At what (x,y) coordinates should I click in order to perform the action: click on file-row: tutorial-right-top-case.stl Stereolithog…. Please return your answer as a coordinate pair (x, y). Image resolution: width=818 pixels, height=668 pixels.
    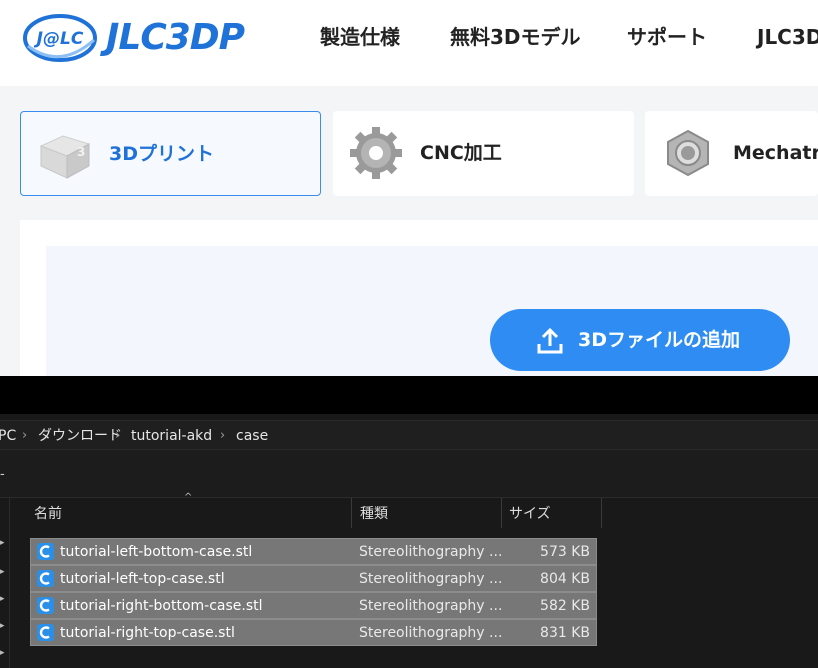
    Looking at the image, I should click on (313, 632).